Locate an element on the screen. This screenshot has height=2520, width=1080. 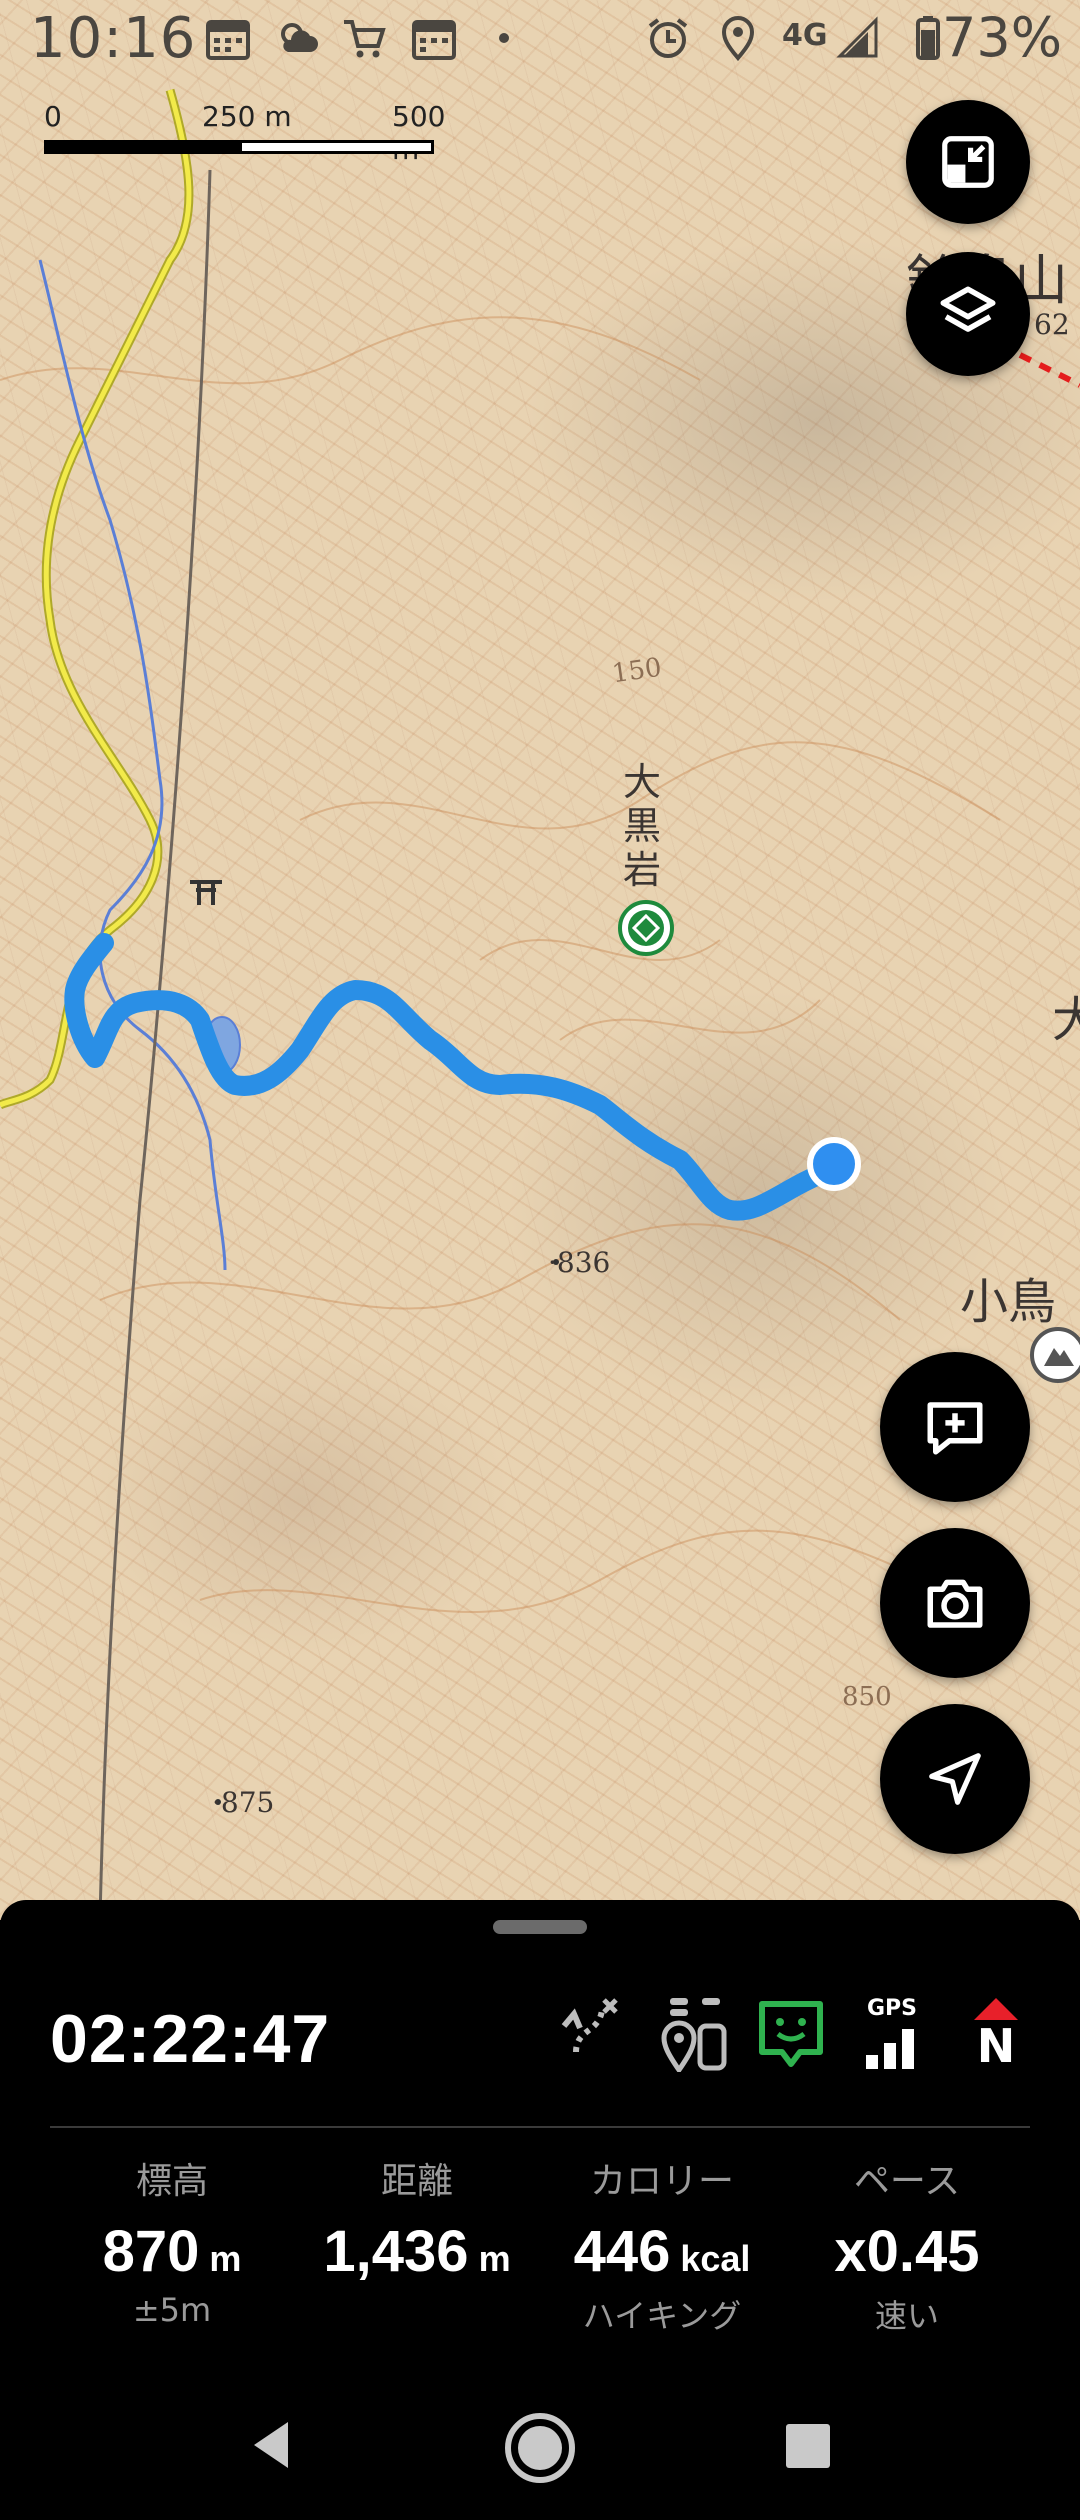
map-scale-bar: 0 250 m 500 m is located at coordinates (244, 133).